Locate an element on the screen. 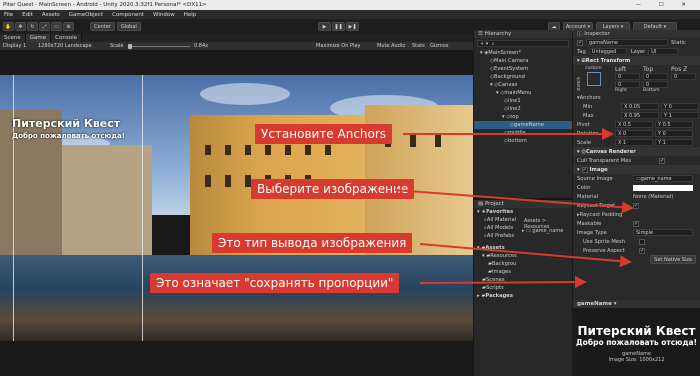 The height and width of the screenshot is (376, 700). arrow-type is located at coordinates (525, 255).